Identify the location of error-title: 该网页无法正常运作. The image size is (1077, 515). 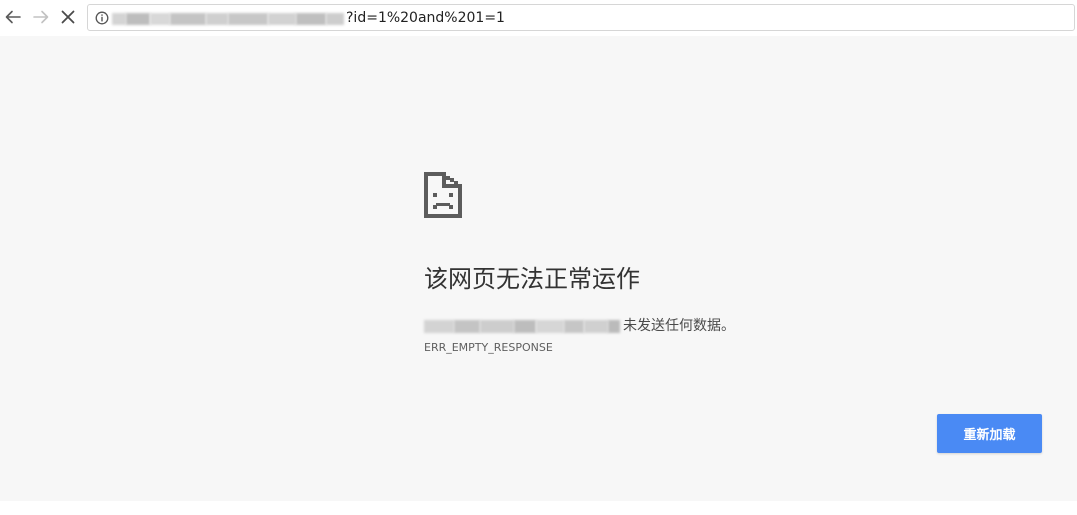
(532, 279).